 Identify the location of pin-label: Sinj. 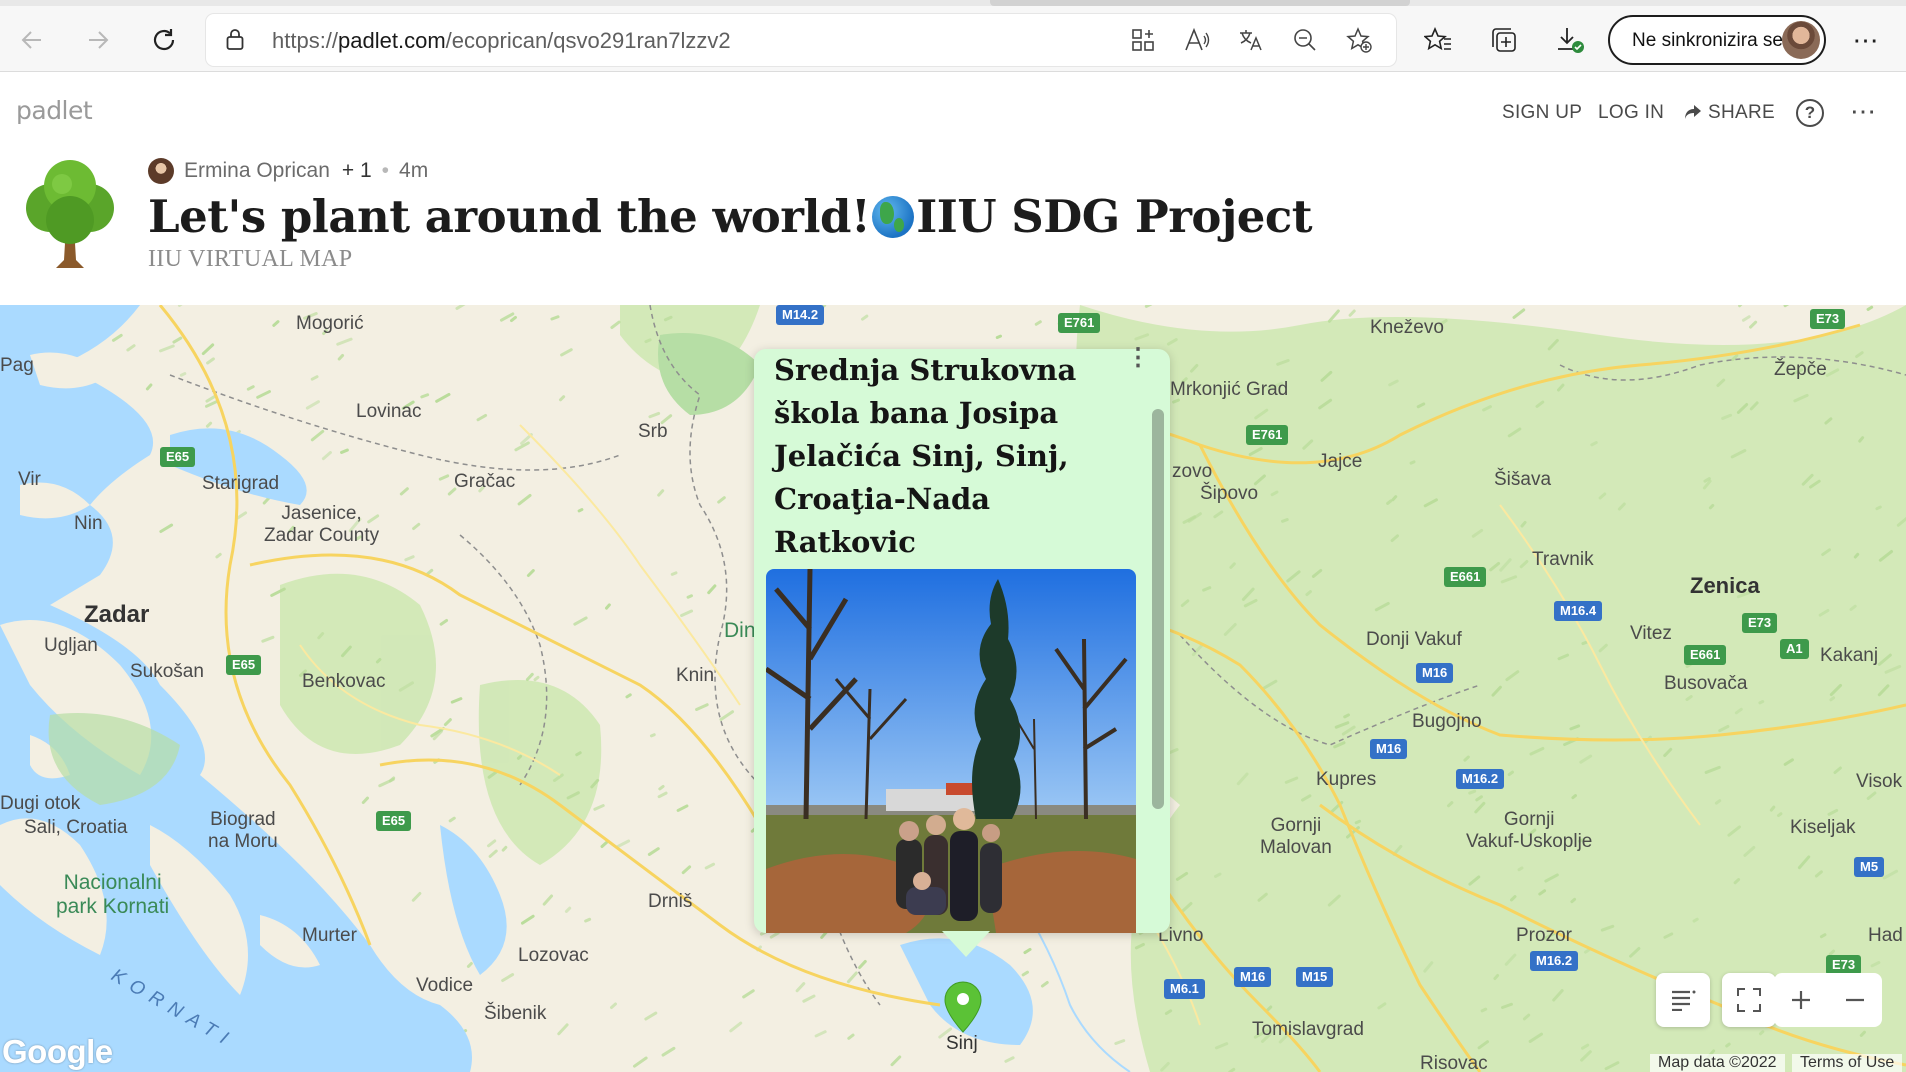
(962, 1043).